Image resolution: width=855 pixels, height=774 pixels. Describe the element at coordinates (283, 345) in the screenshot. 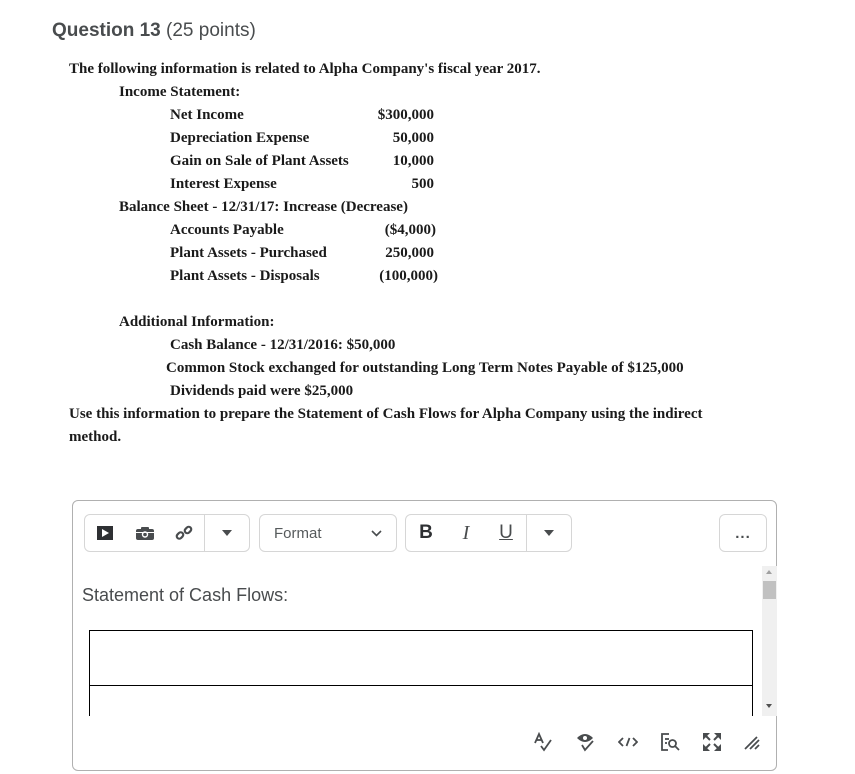

I see `additional-info-item: Cash Balance - 12/31/2016: $50,000` at that location.